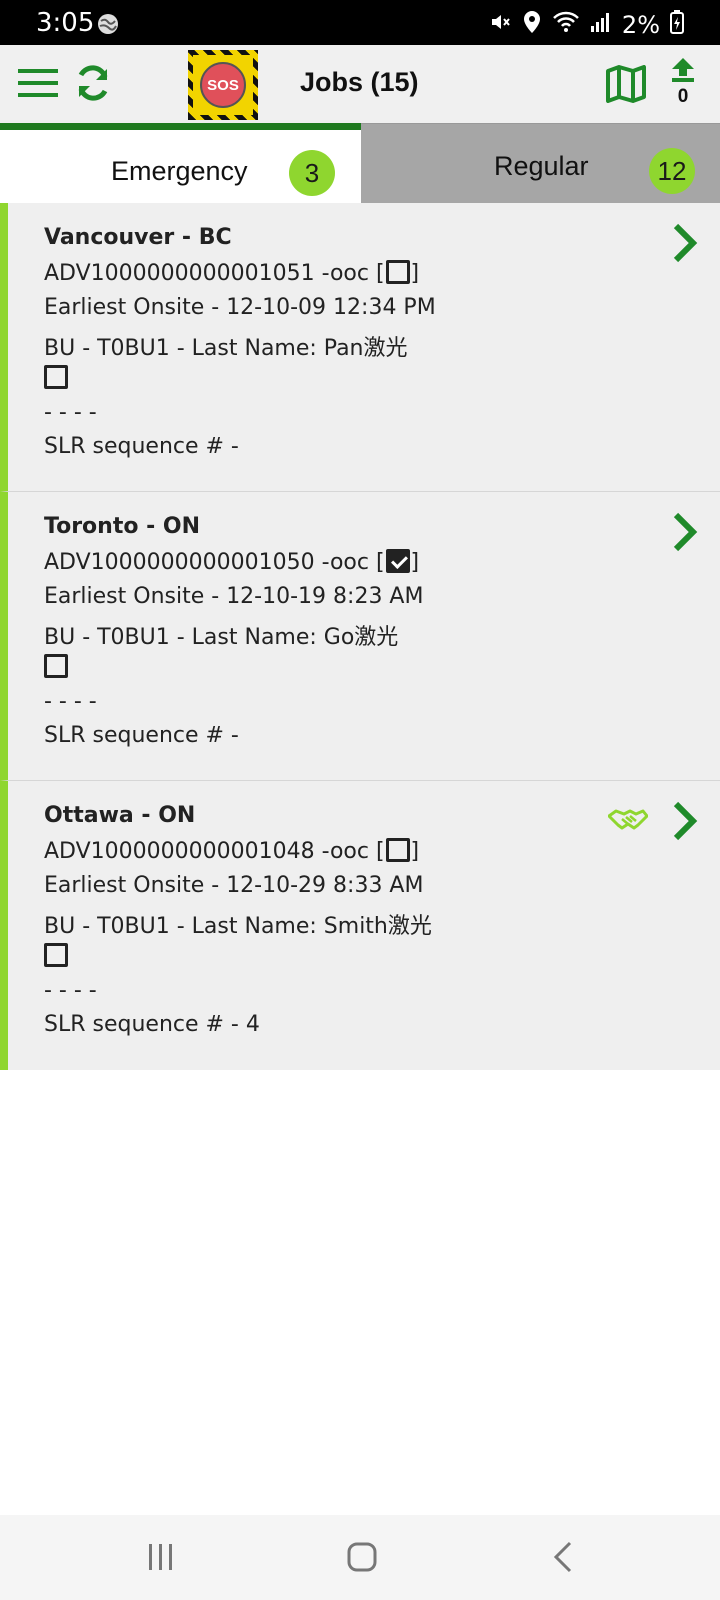  I want to click on job-title: Toronto - ON, so click(122, 526).